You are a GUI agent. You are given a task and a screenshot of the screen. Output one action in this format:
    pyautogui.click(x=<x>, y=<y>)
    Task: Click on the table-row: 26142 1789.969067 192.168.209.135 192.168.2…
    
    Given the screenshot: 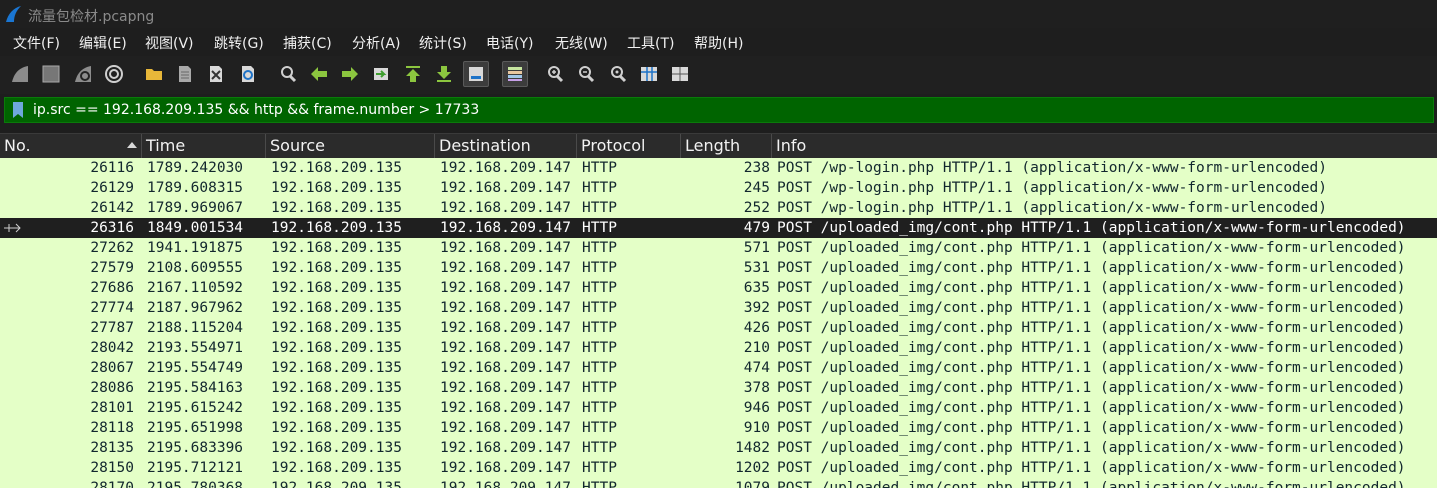 What is the action you would take?
    pyautogui.click(x=718, y=208)
    